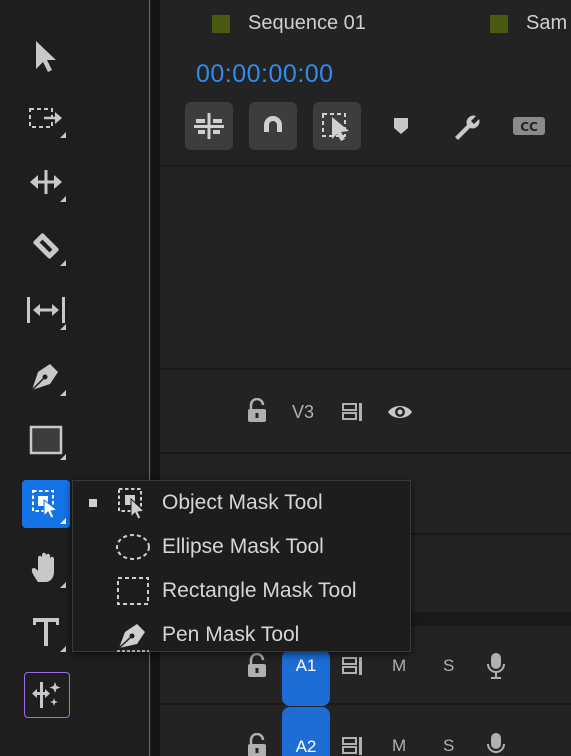 The image size is (571, 756). Describe the element at coordinates (306, 678) in the screenshot. I see `track-label-a1: A1` at that location.